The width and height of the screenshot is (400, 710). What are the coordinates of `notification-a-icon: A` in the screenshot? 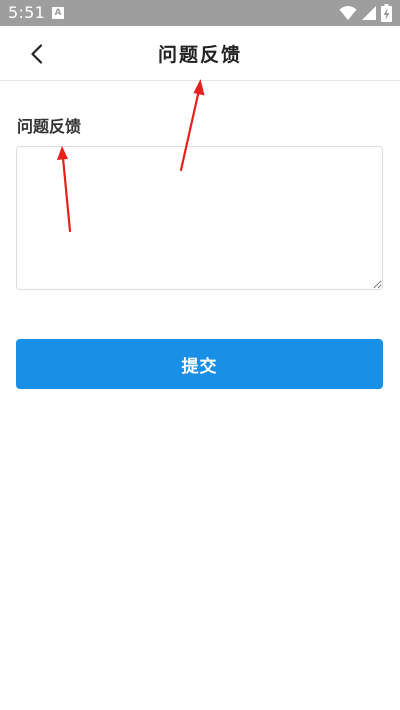 It's located at (58, 13).